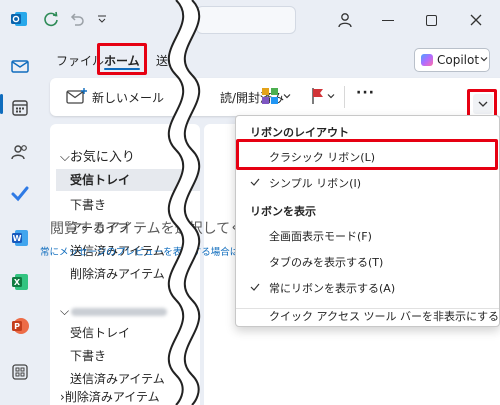 The height and width of the screenshot is (405, 500). What do you see at coordinates (367, 235) in the screenshot?
I see `fullscreen-mode-option: 全画面表示モード(F)` at bounding box center [367, 235].